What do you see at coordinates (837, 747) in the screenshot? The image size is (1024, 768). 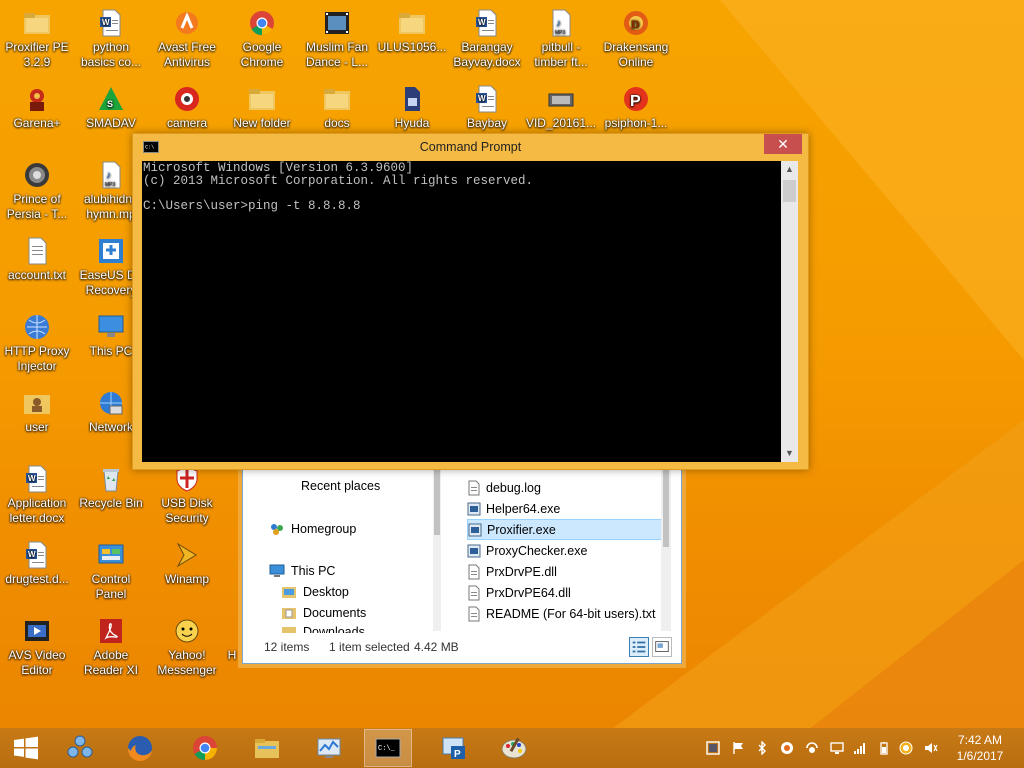 I see `display-icon` at bounding box center [837, 747].